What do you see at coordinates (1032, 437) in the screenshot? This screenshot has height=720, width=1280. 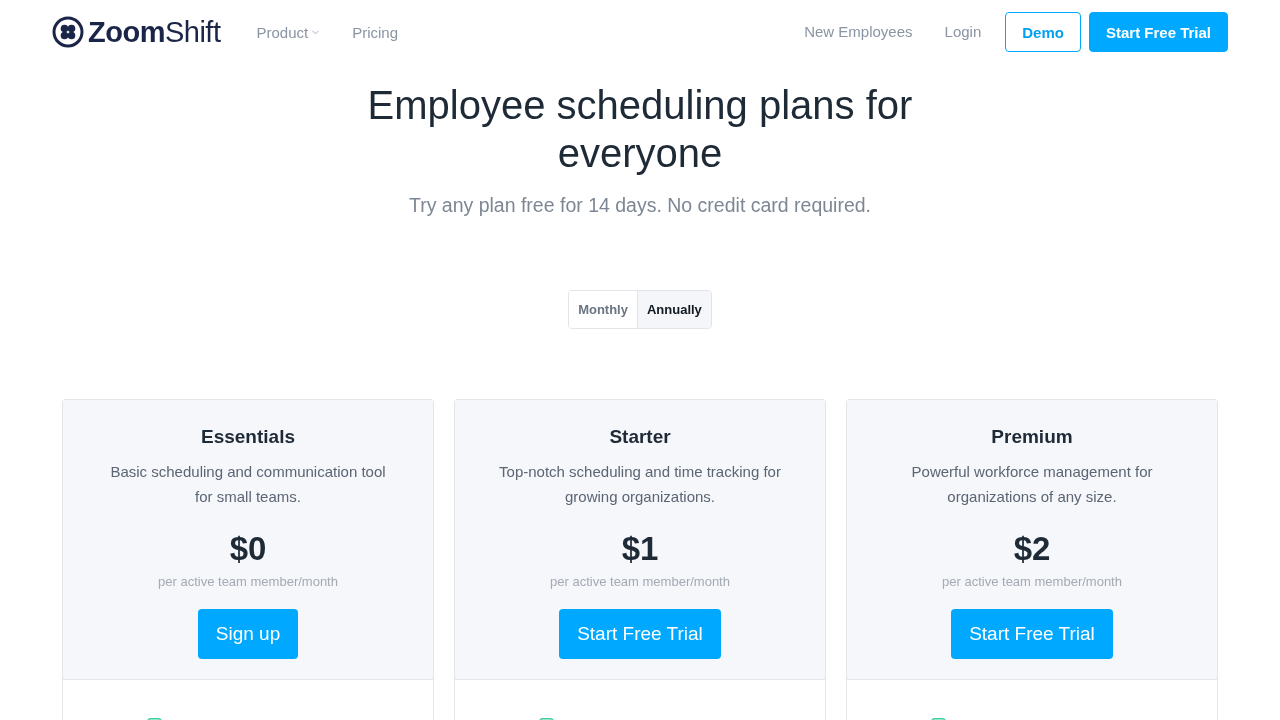 I see `plan-name: Premium` at bounding box center [1032, 437].